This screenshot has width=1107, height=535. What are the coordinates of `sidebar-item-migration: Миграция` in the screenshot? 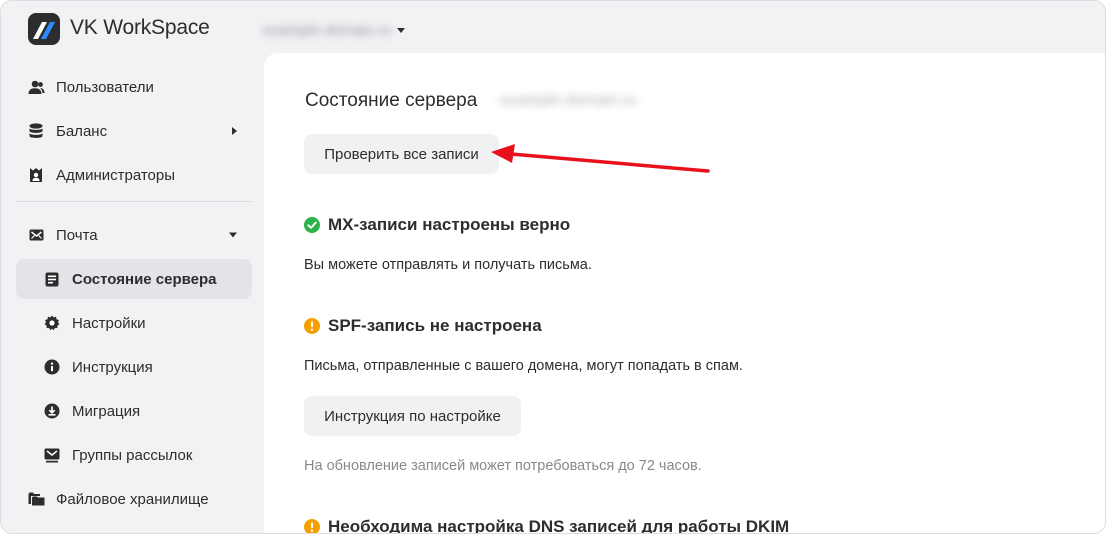 It's located at (134, 411).